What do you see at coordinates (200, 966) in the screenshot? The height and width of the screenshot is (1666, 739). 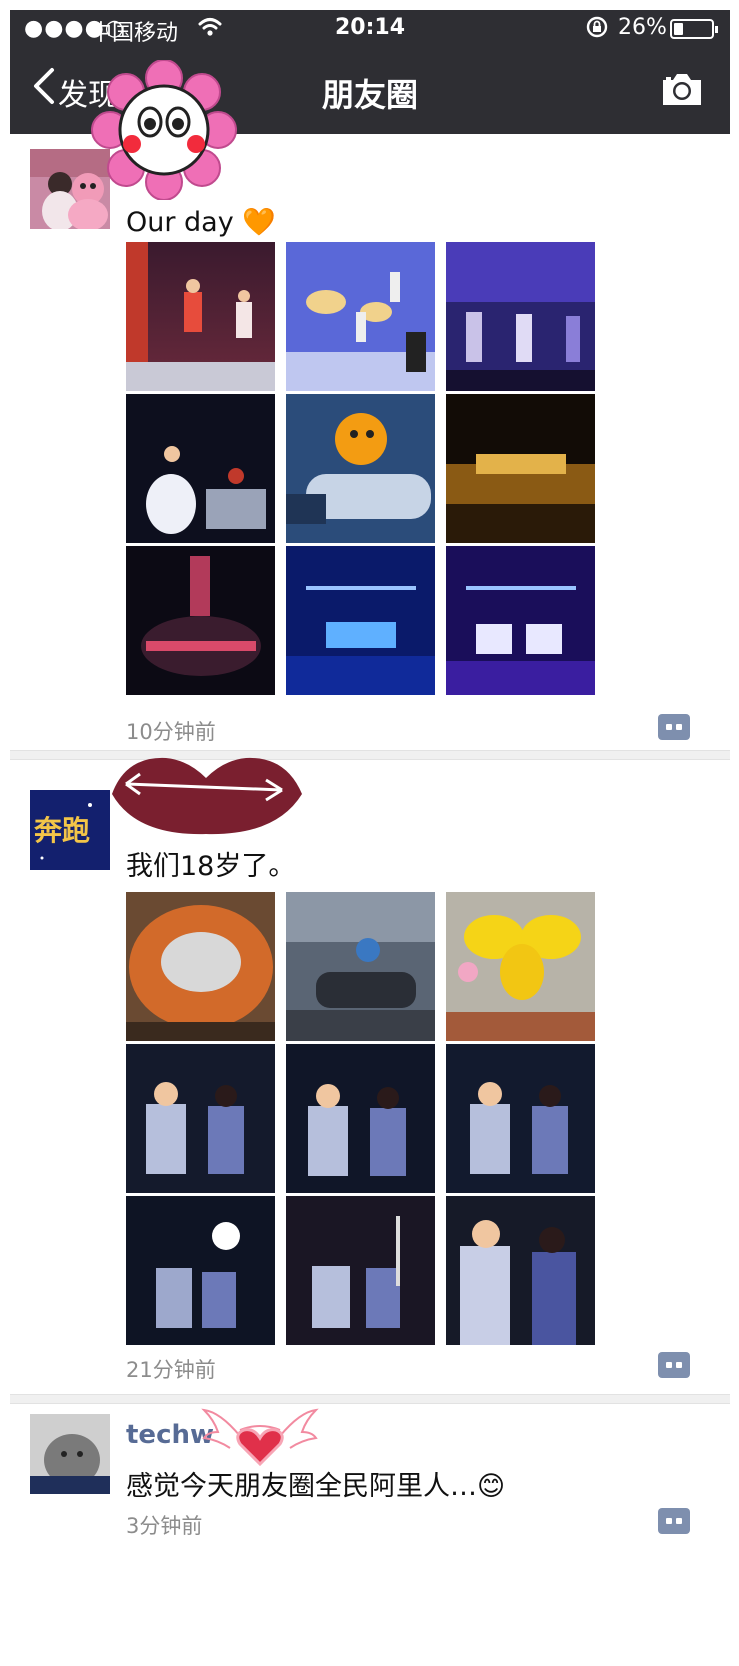 I see `photo-stadium-aerial` at bounding box center [200, 966].